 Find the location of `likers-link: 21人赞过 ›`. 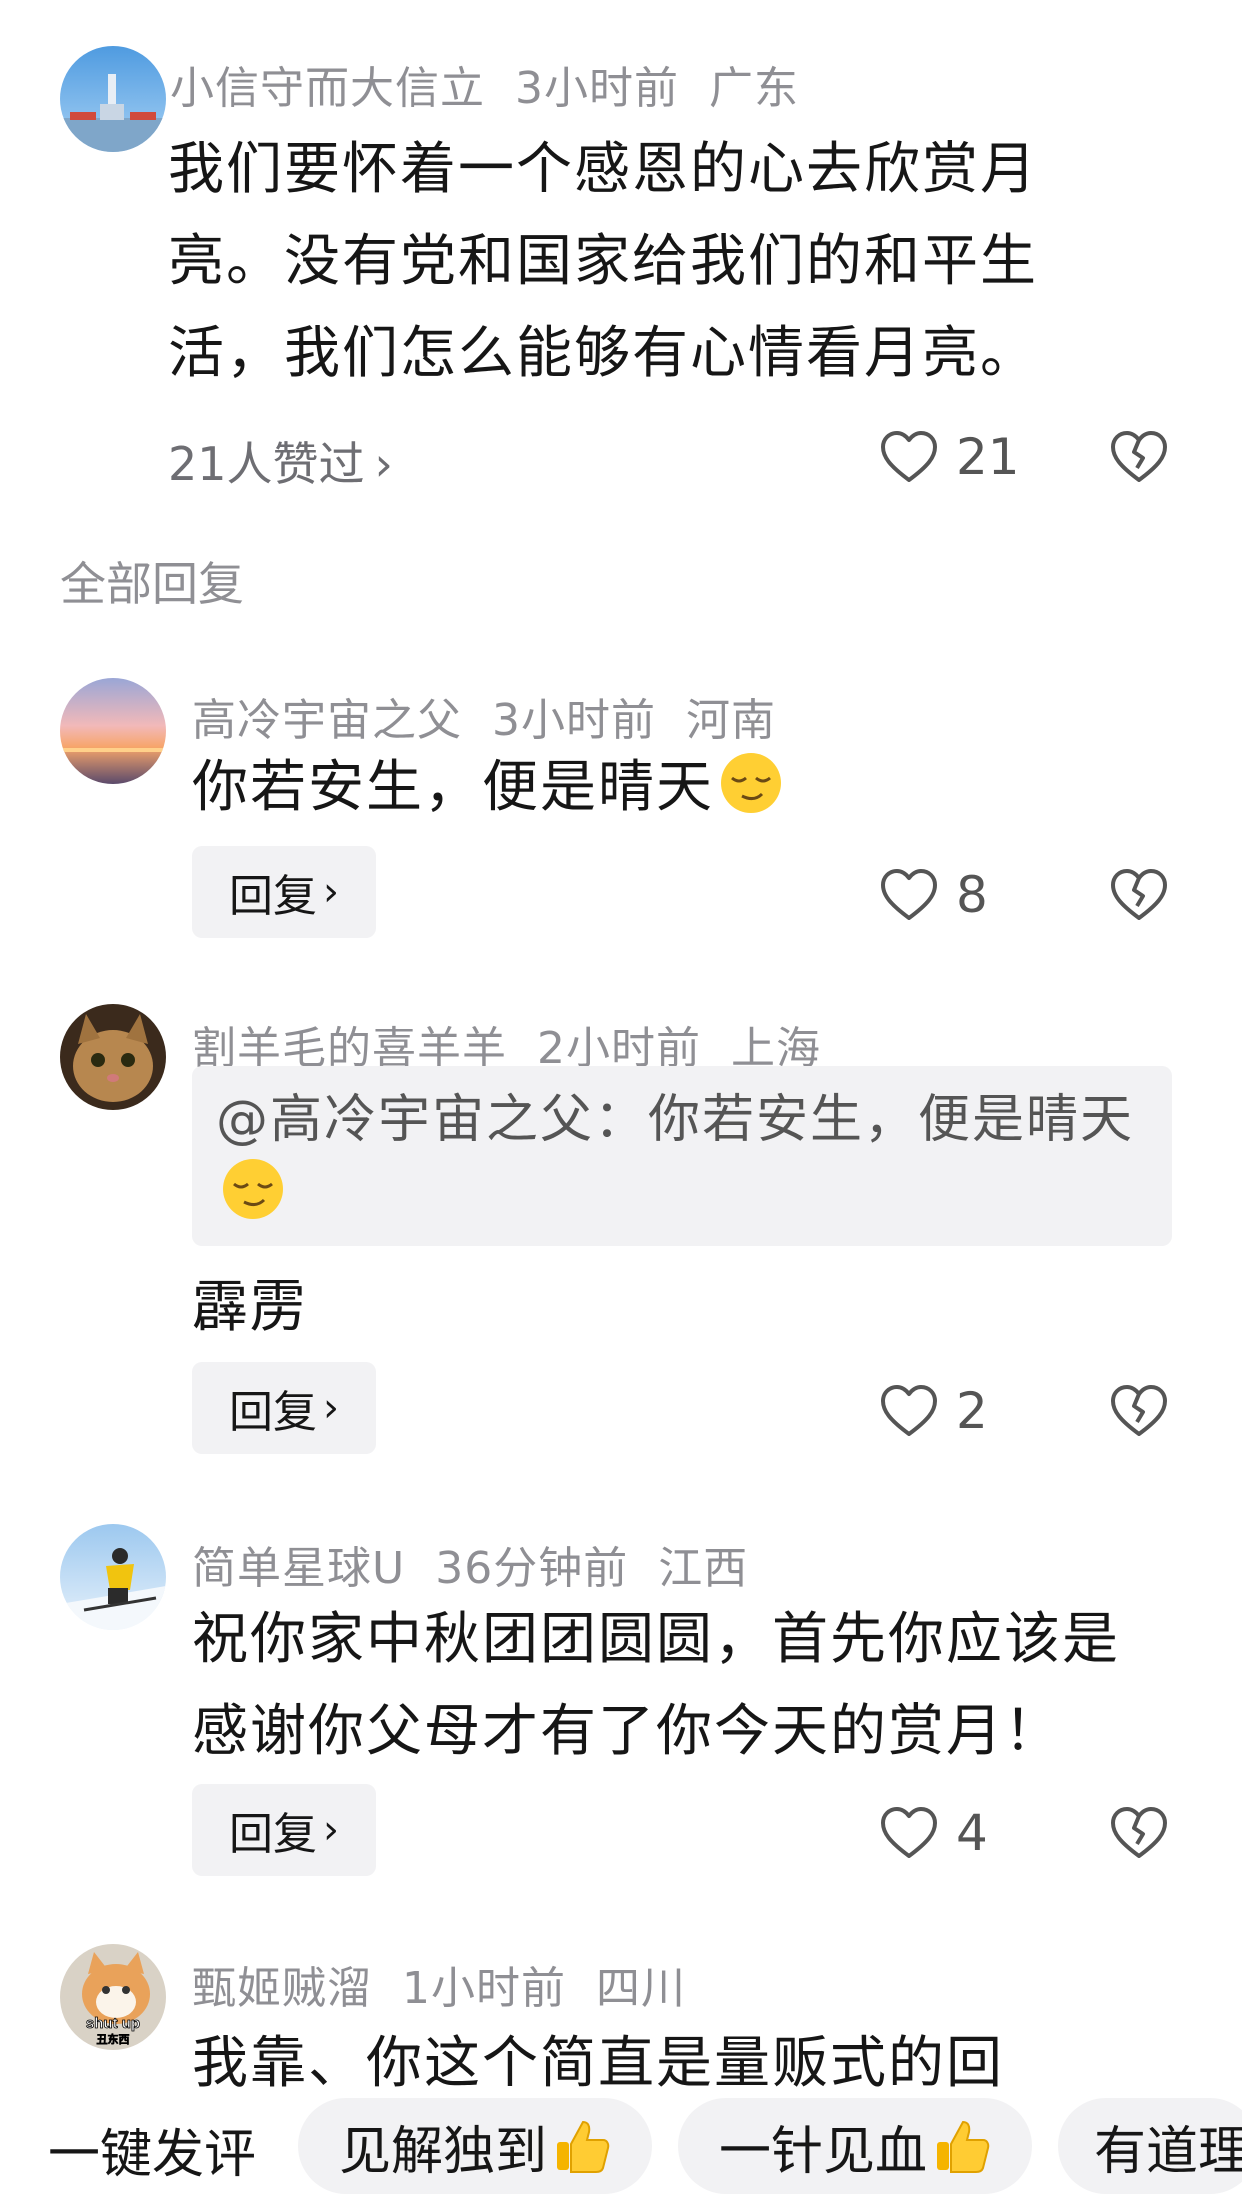

likers-link: 21人赞过 › is located at coordinates (280, 461).